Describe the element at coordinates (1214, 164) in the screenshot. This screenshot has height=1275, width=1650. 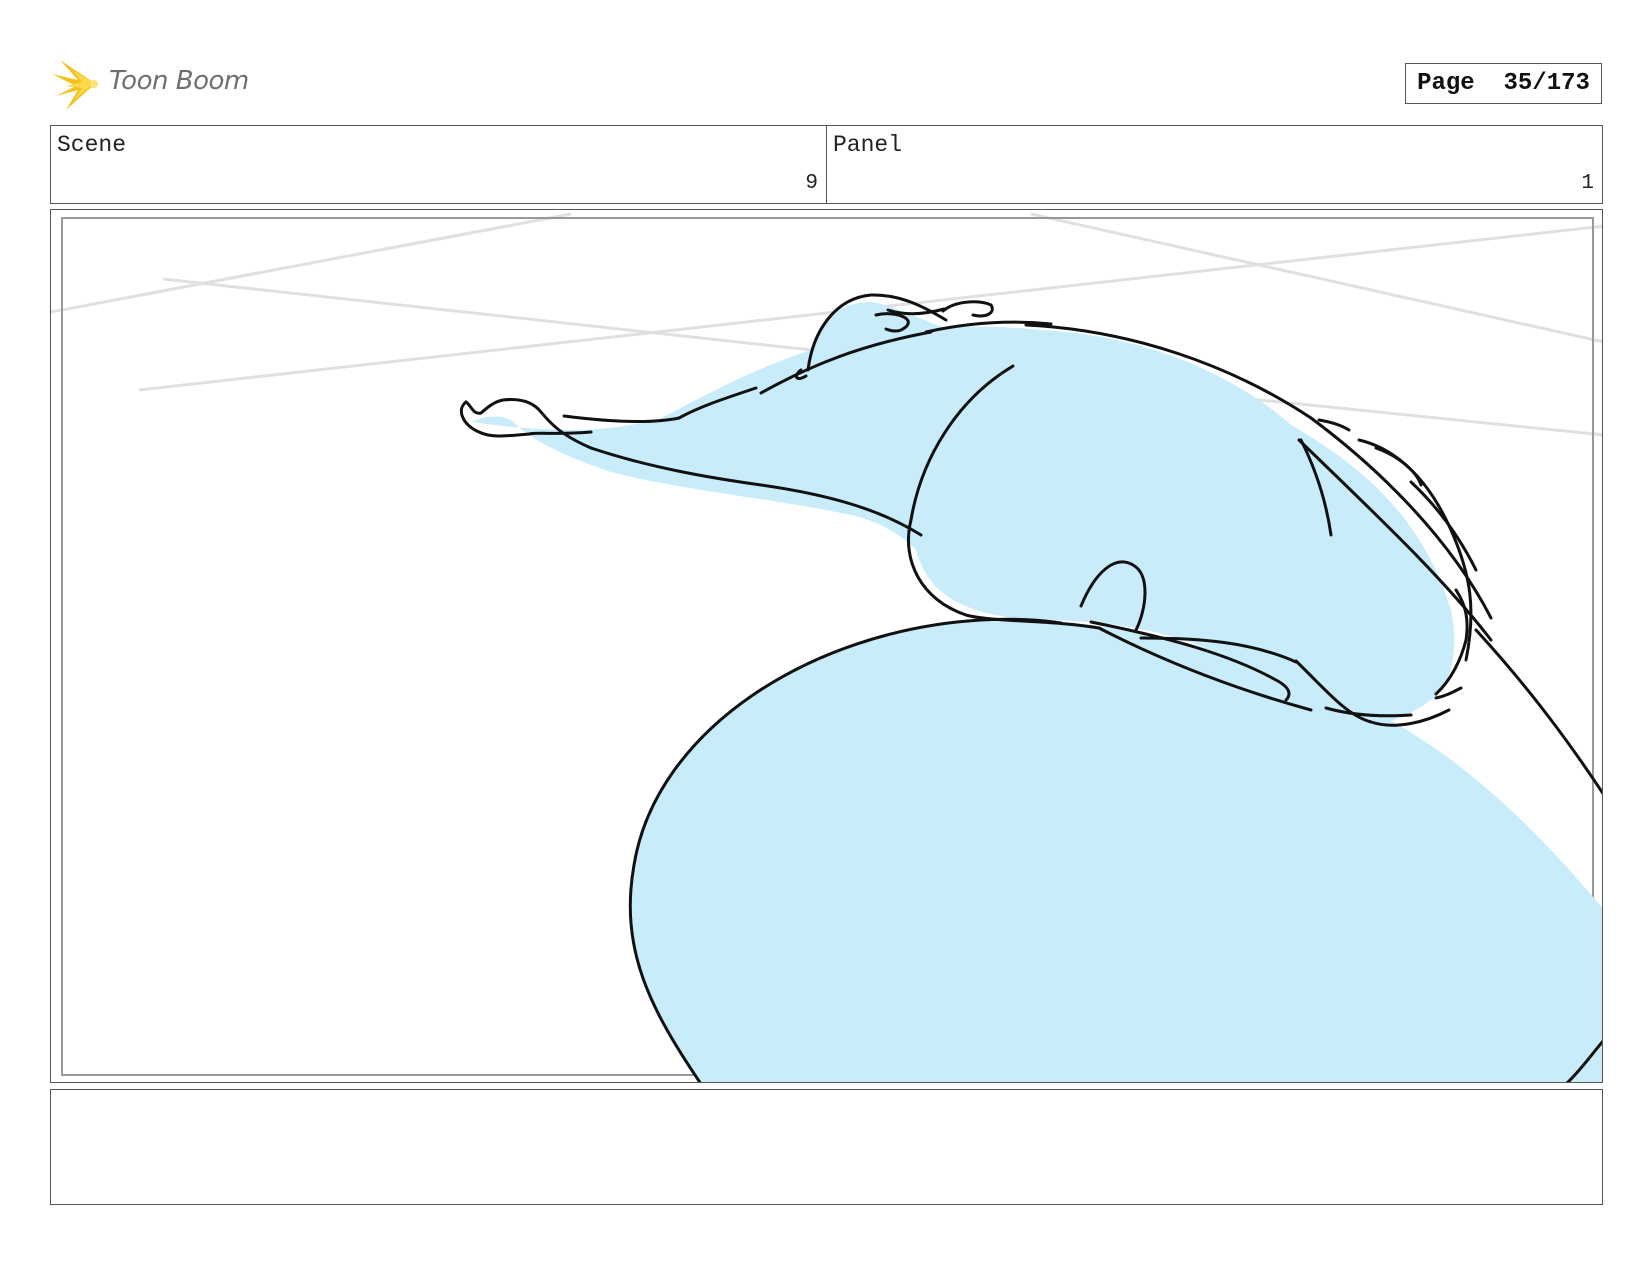
I see `panel-cell: Panel 1` at that location.